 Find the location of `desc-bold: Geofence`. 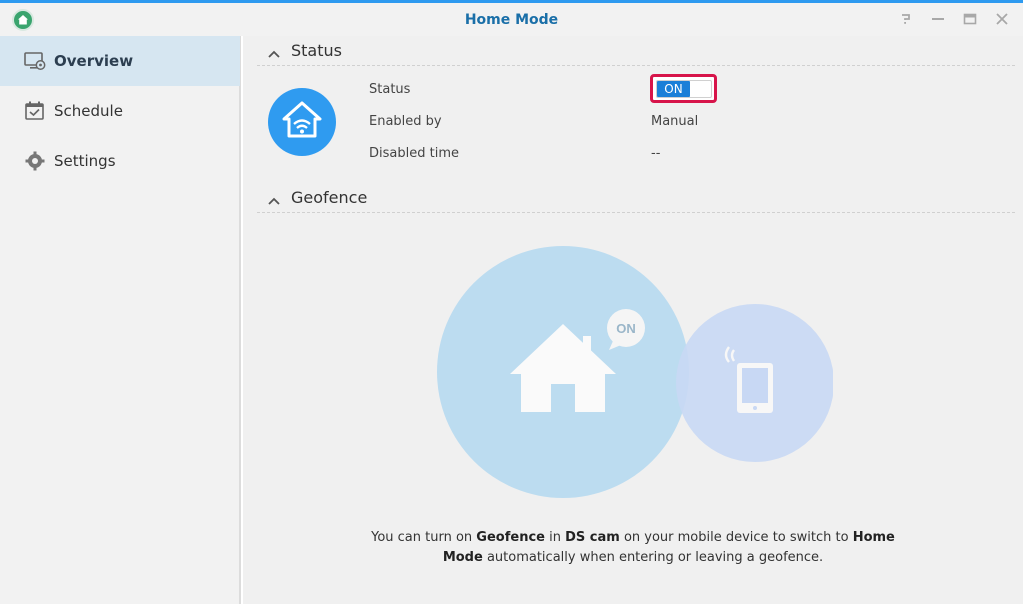

desc-bold: Geofence is located at coordinates (510, 537).